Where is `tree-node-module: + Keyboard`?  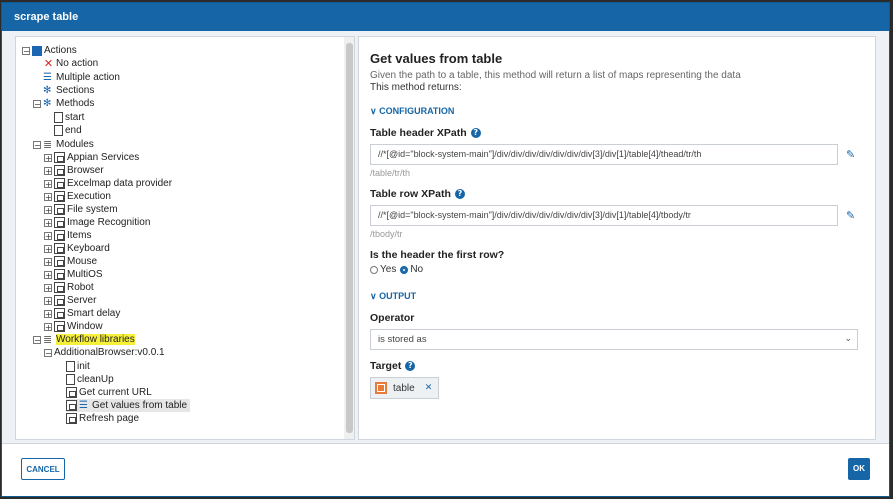
tree-node-module: + Keyboard is located at coordinates (77, 248).